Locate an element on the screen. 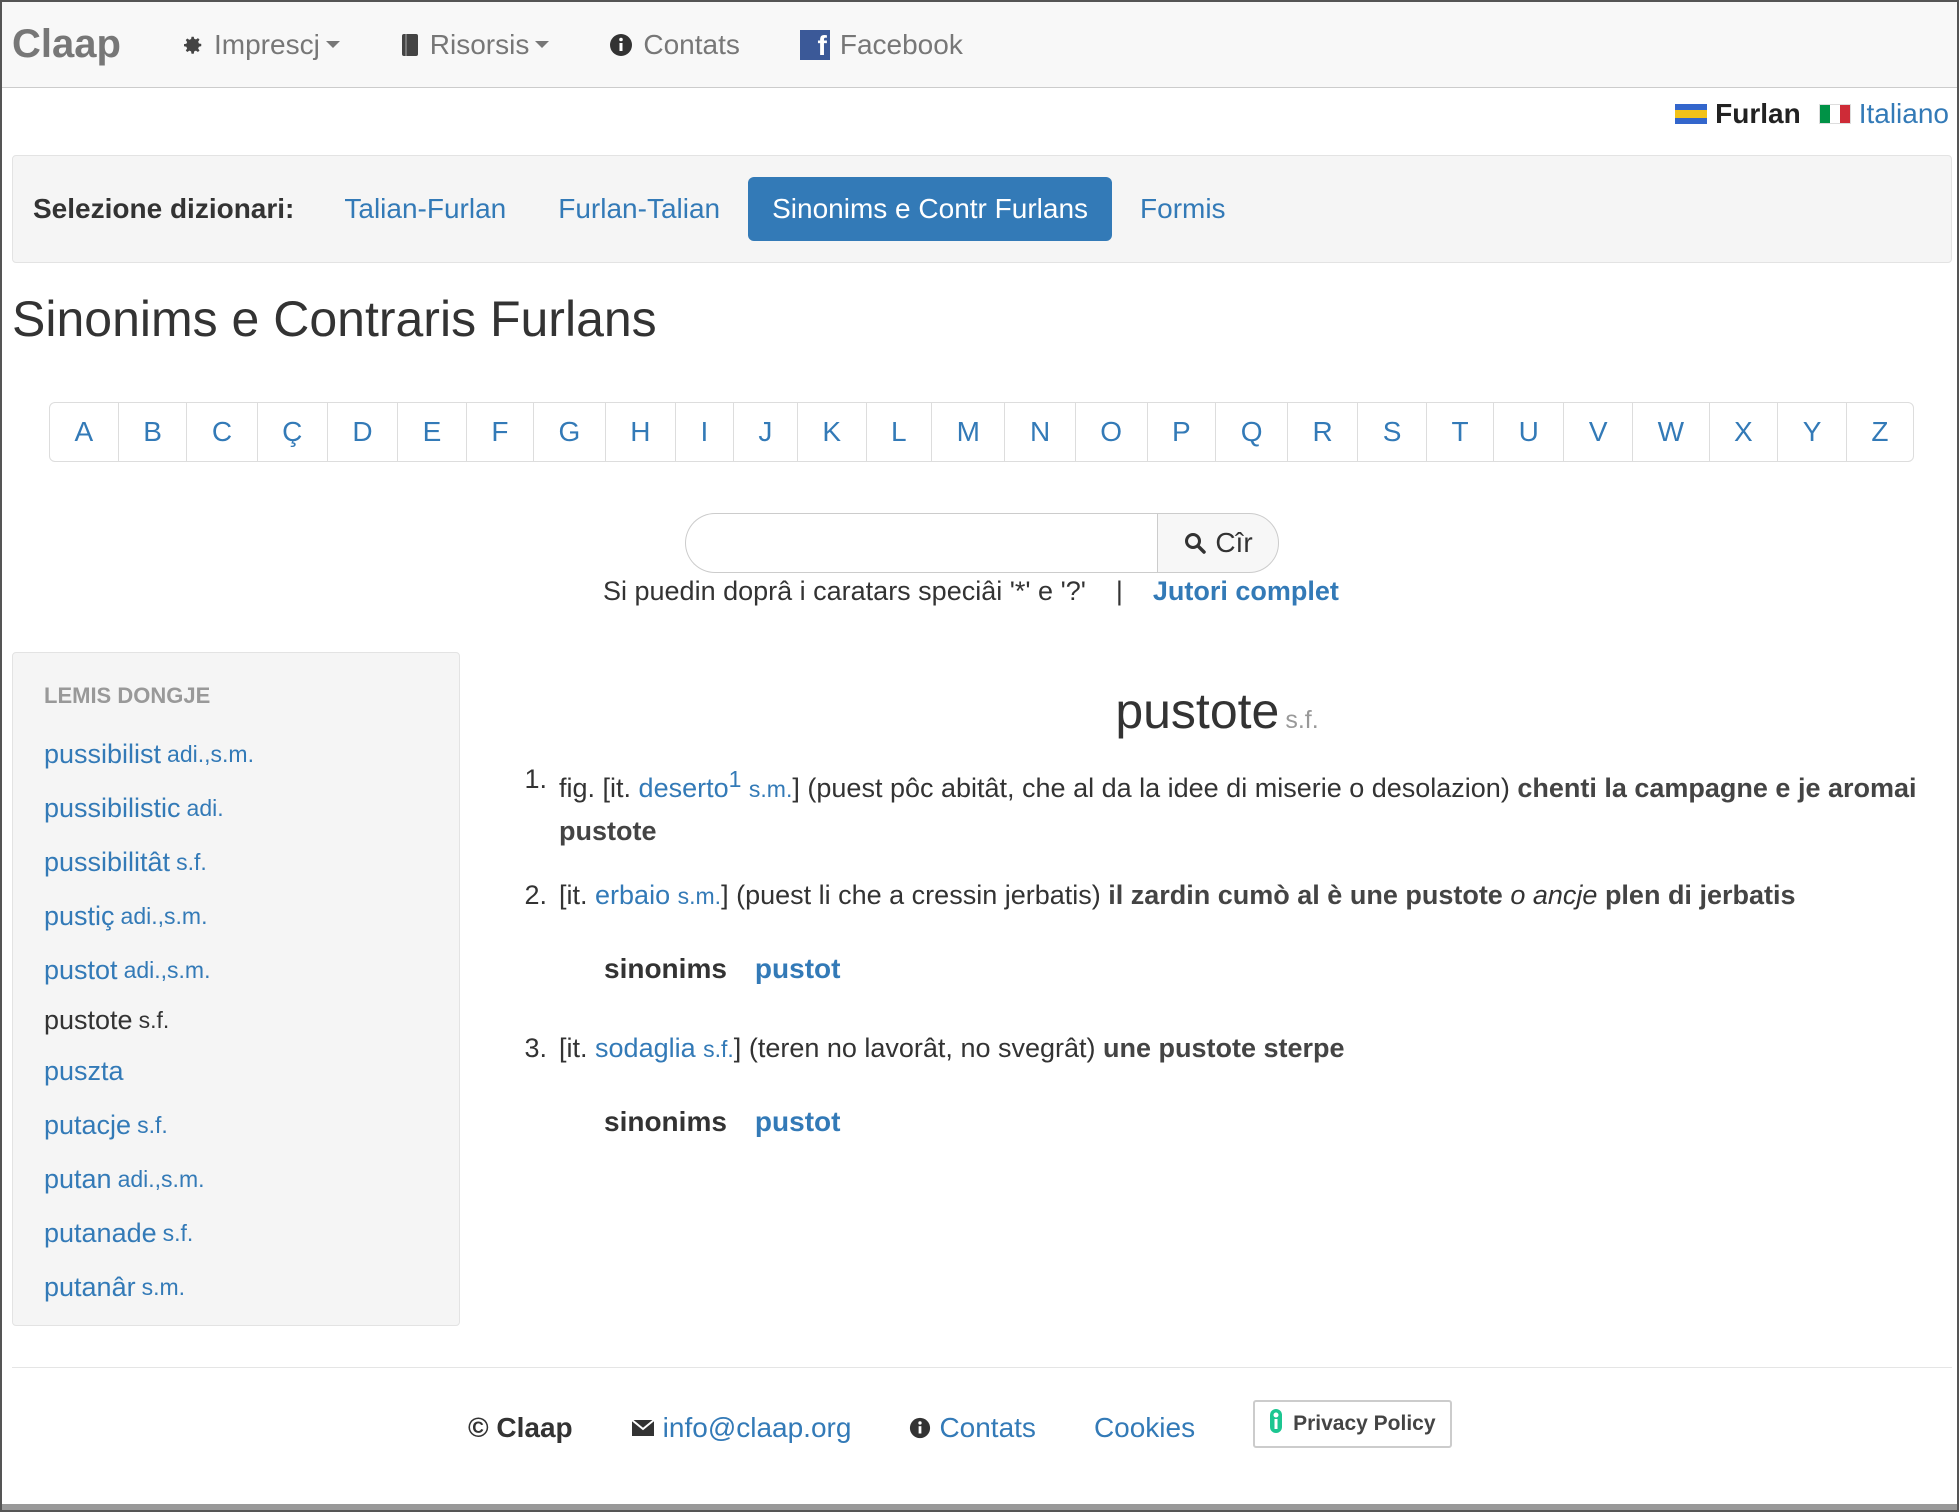  gear-icon is located at coordinates (193, 45).